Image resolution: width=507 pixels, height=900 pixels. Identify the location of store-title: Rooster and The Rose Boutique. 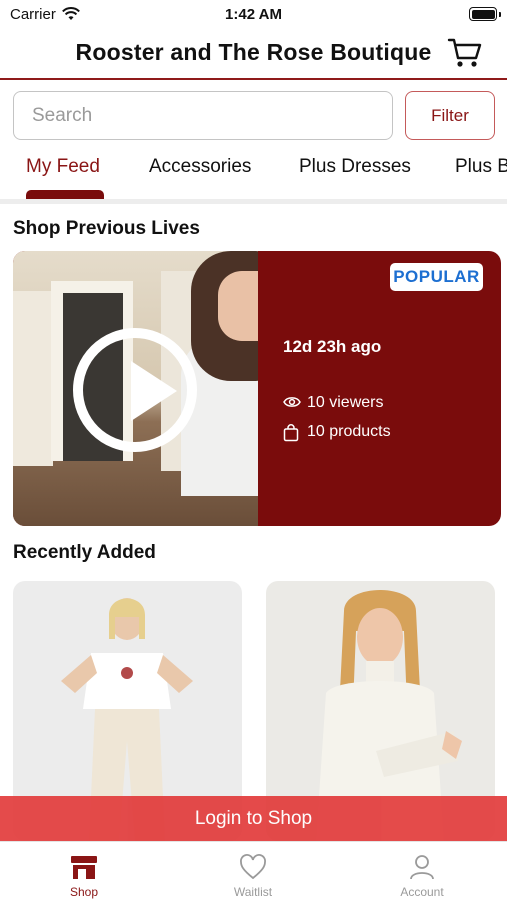
(253, 52).